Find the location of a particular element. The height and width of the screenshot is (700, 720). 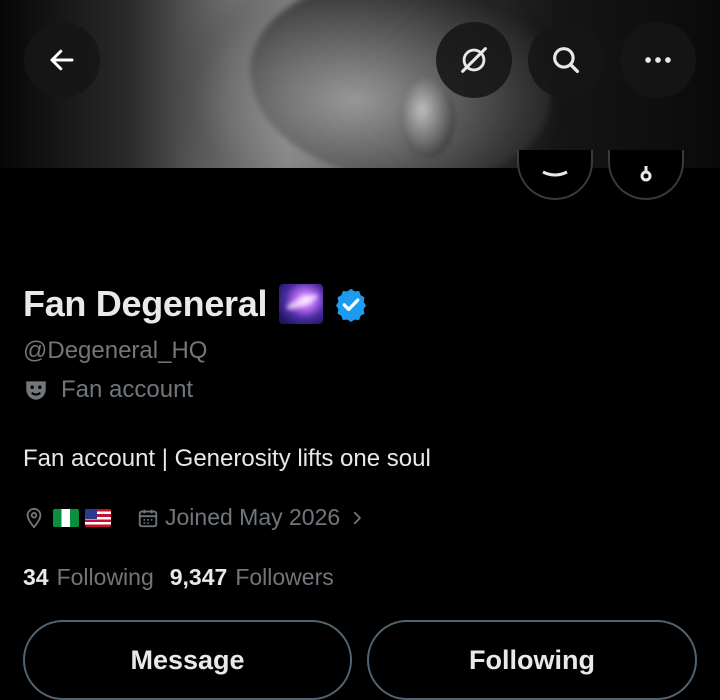

following-button-label: Following is located at coordinates (532, 659).